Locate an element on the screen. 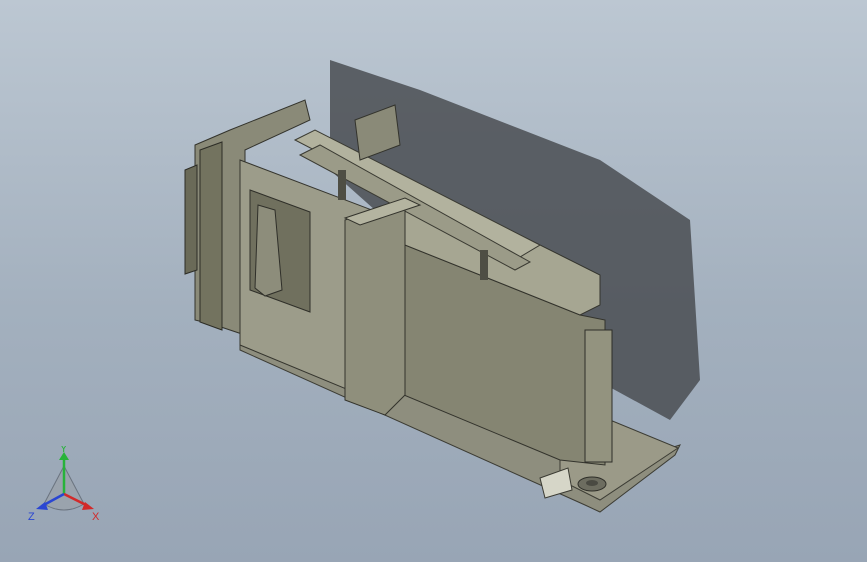  center-band is located at coordinates (375, 307).